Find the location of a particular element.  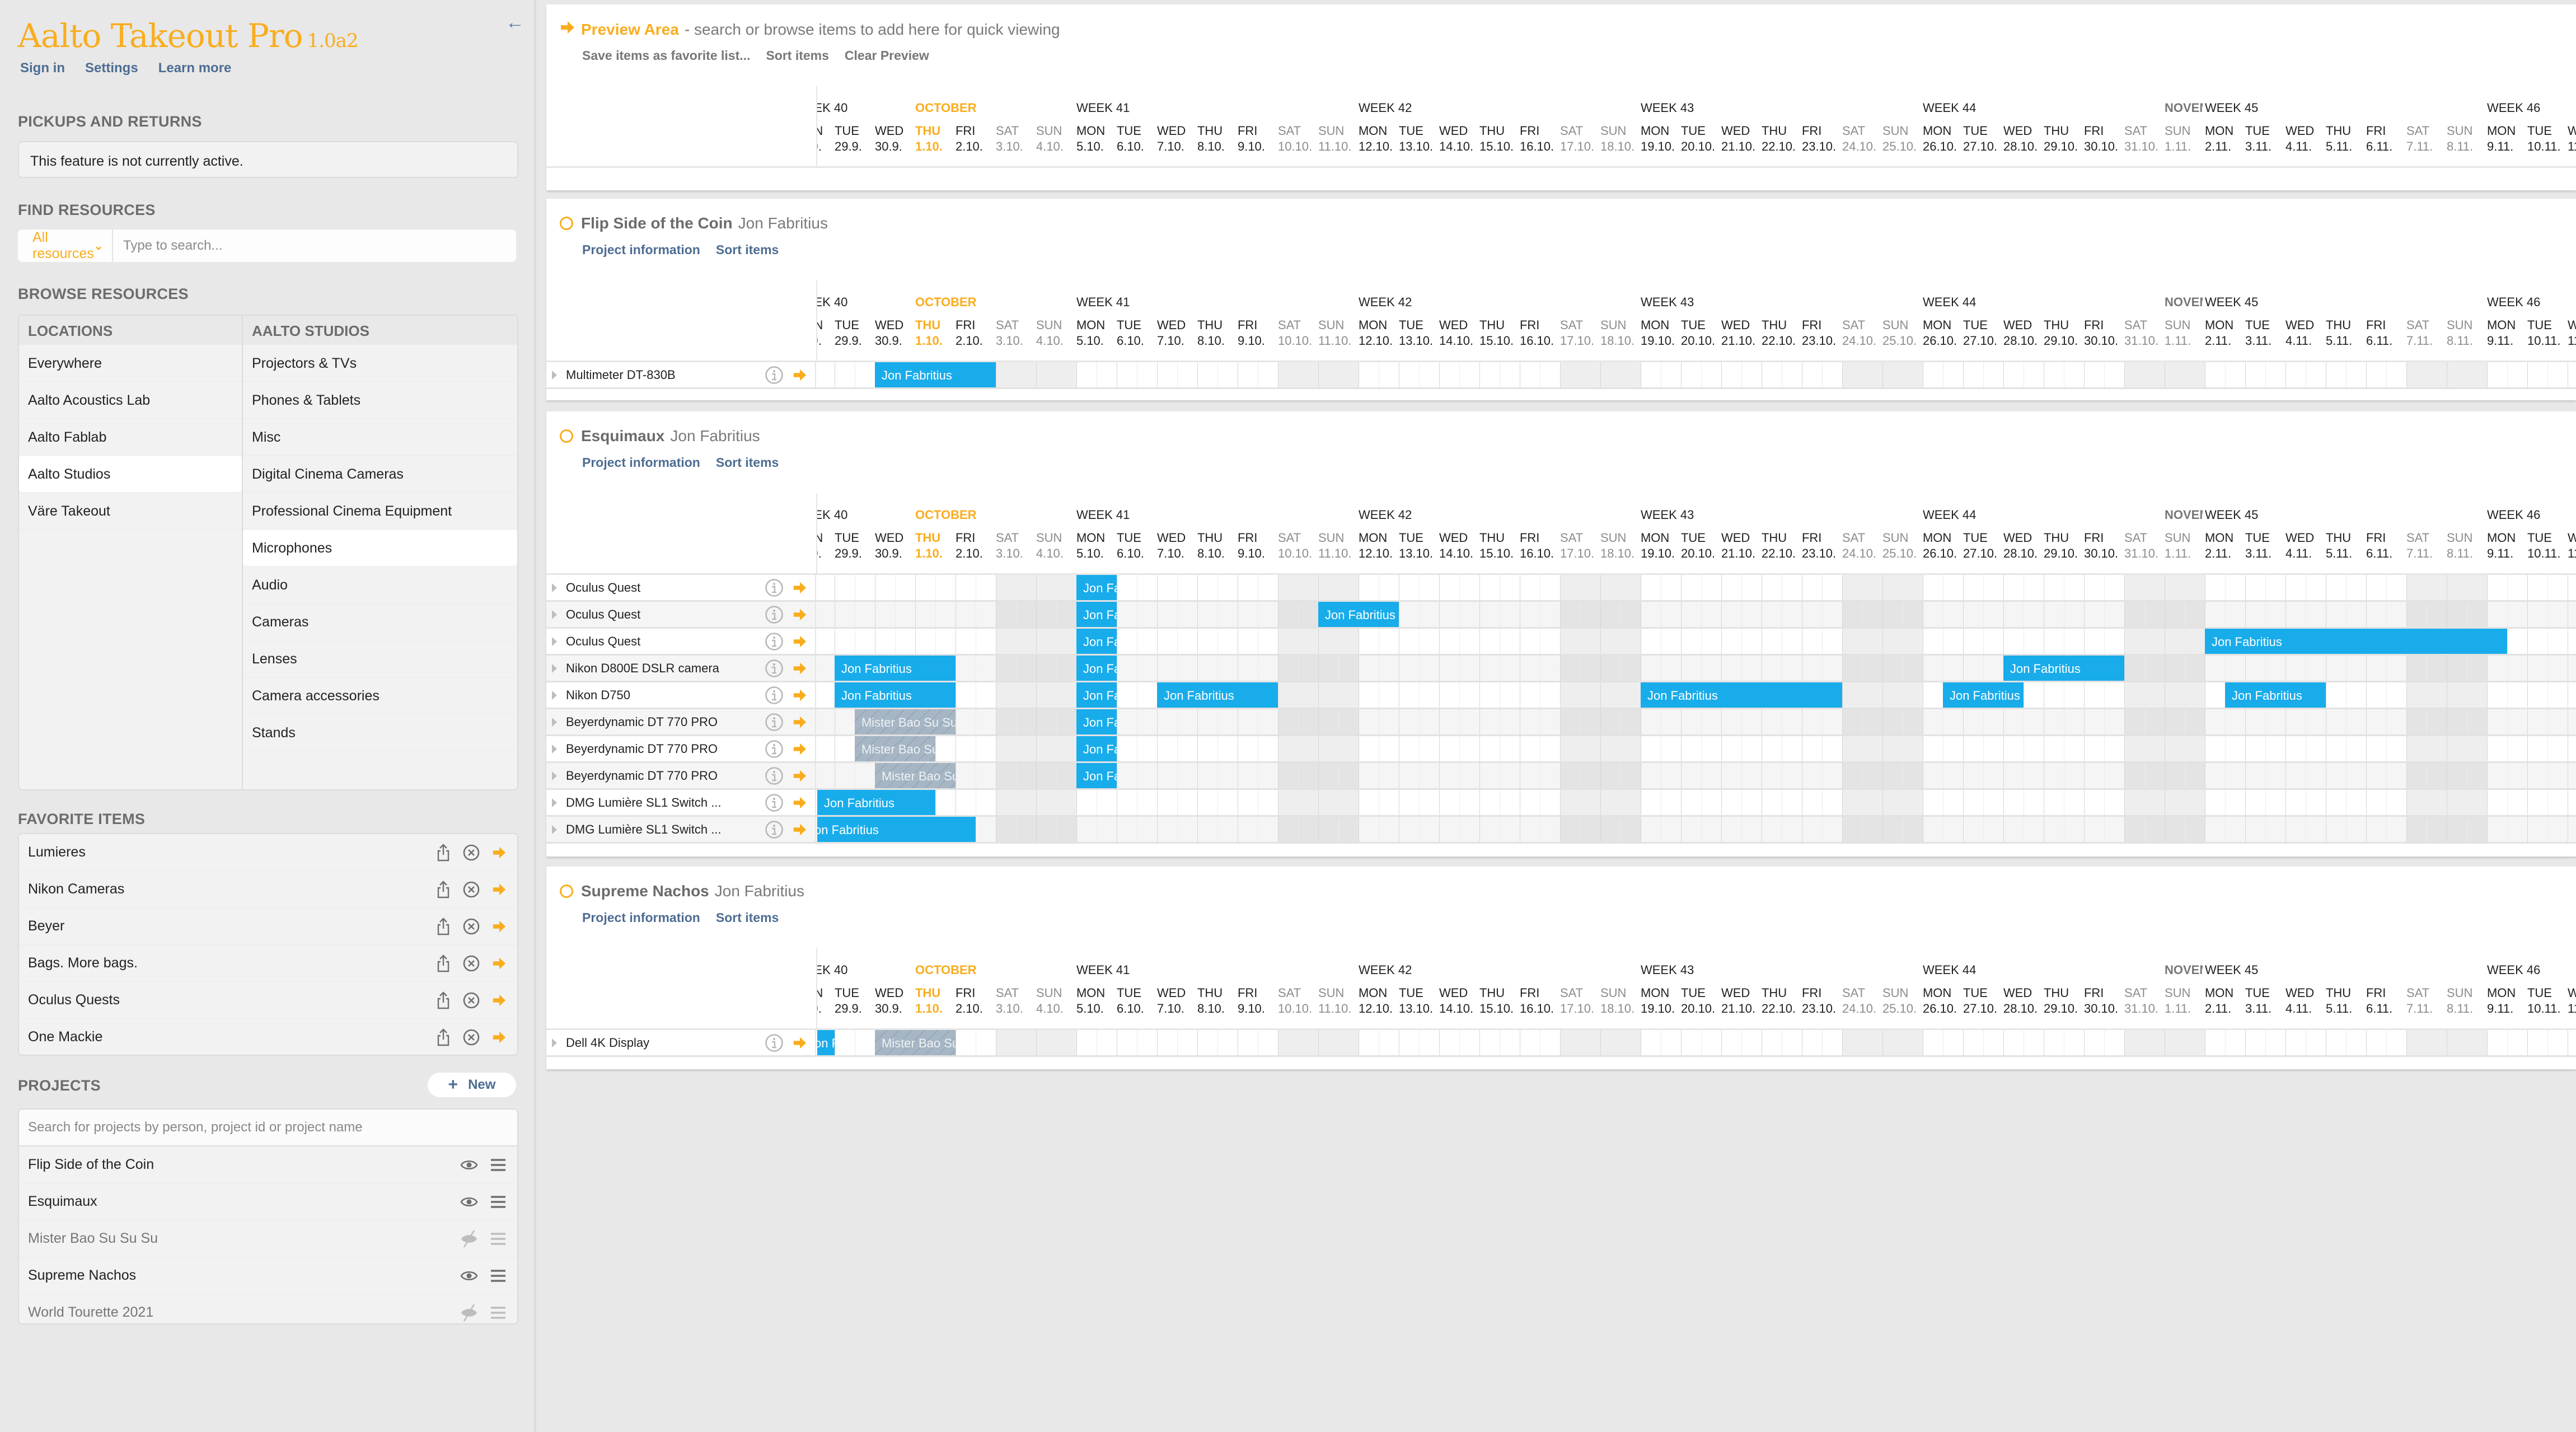

menu-icon is located at coordinates (498, 1313).